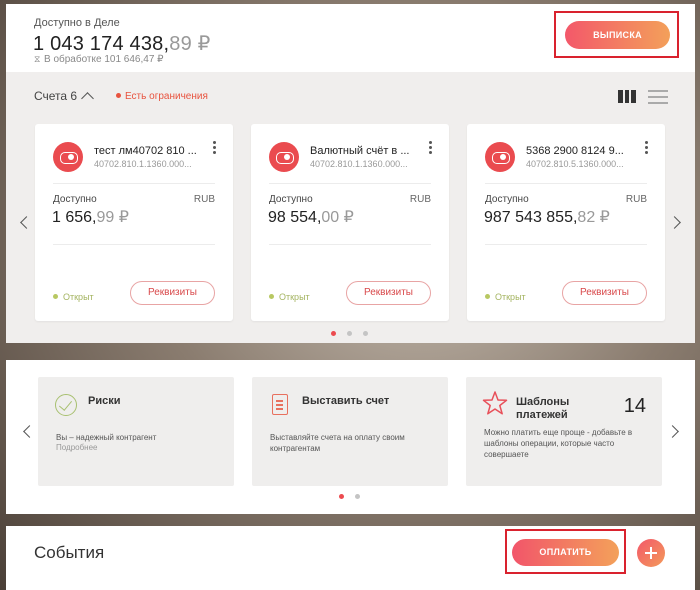 The image size is (700, 590). What do you see at coordinates (101, 44) in the screenshot?
I see `total-balance-main: 1 043 174 438,` at bounding box center [101, 44].